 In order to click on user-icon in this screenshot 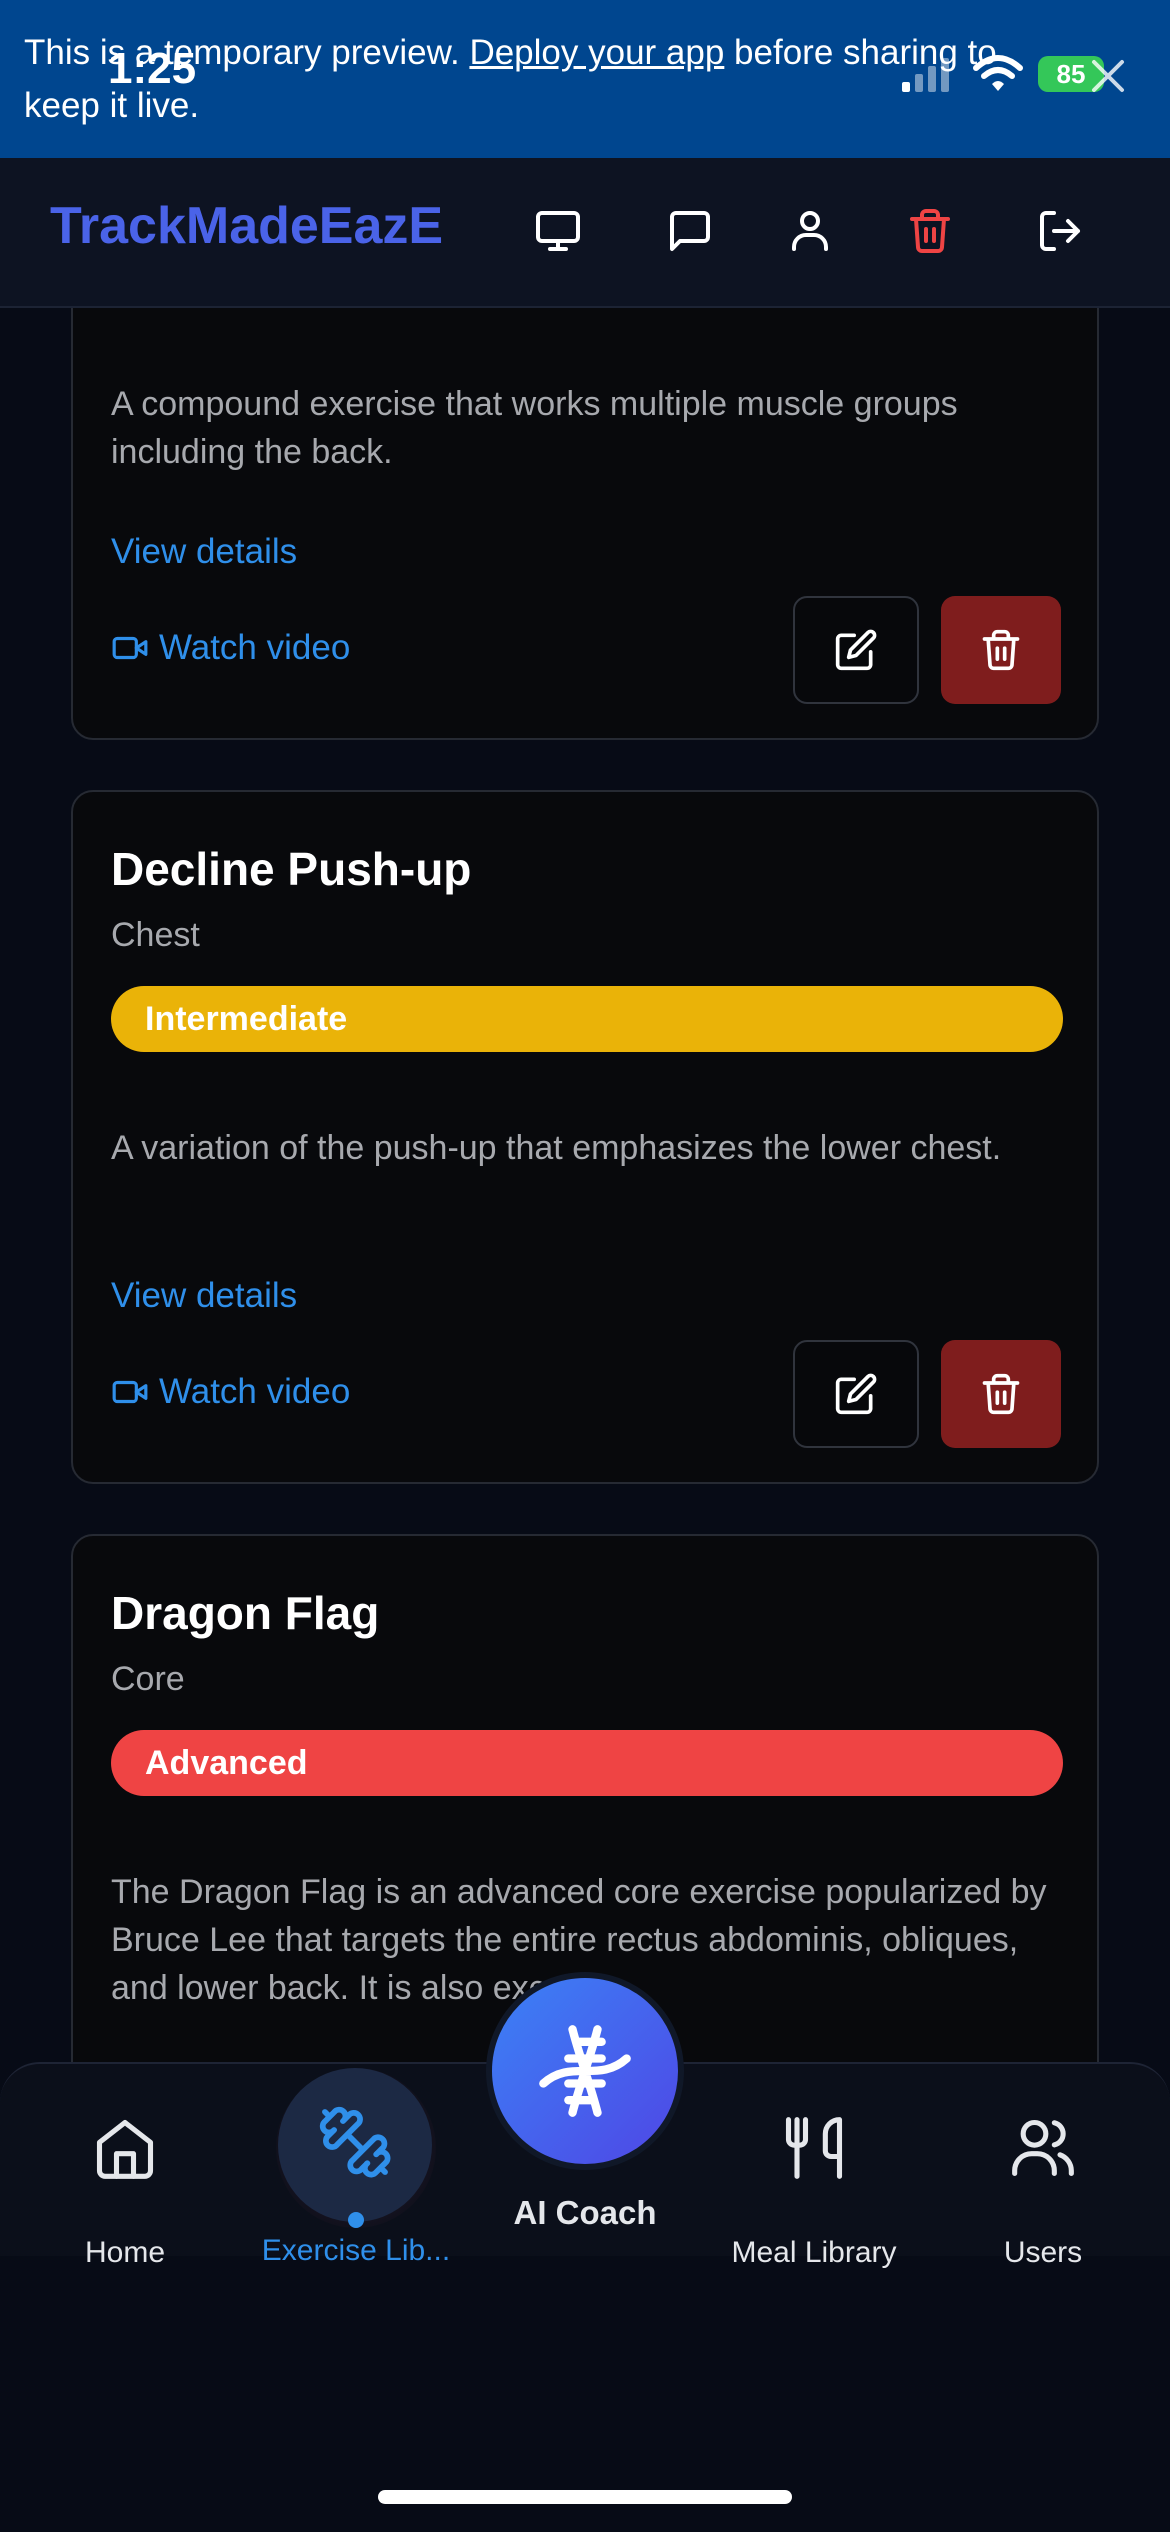, I will do `click(810, 231)`.